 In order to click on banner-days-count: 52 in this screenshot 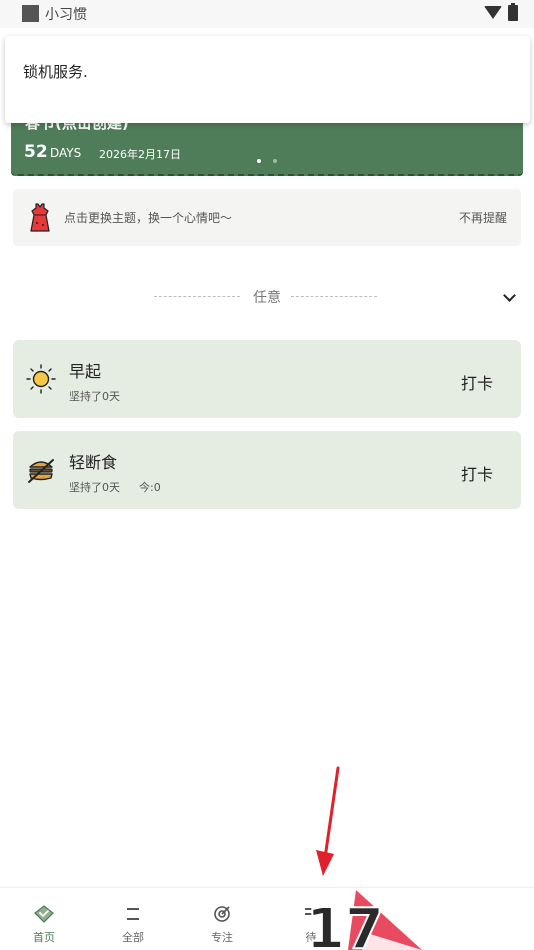, I will do `click(36, 152)`.